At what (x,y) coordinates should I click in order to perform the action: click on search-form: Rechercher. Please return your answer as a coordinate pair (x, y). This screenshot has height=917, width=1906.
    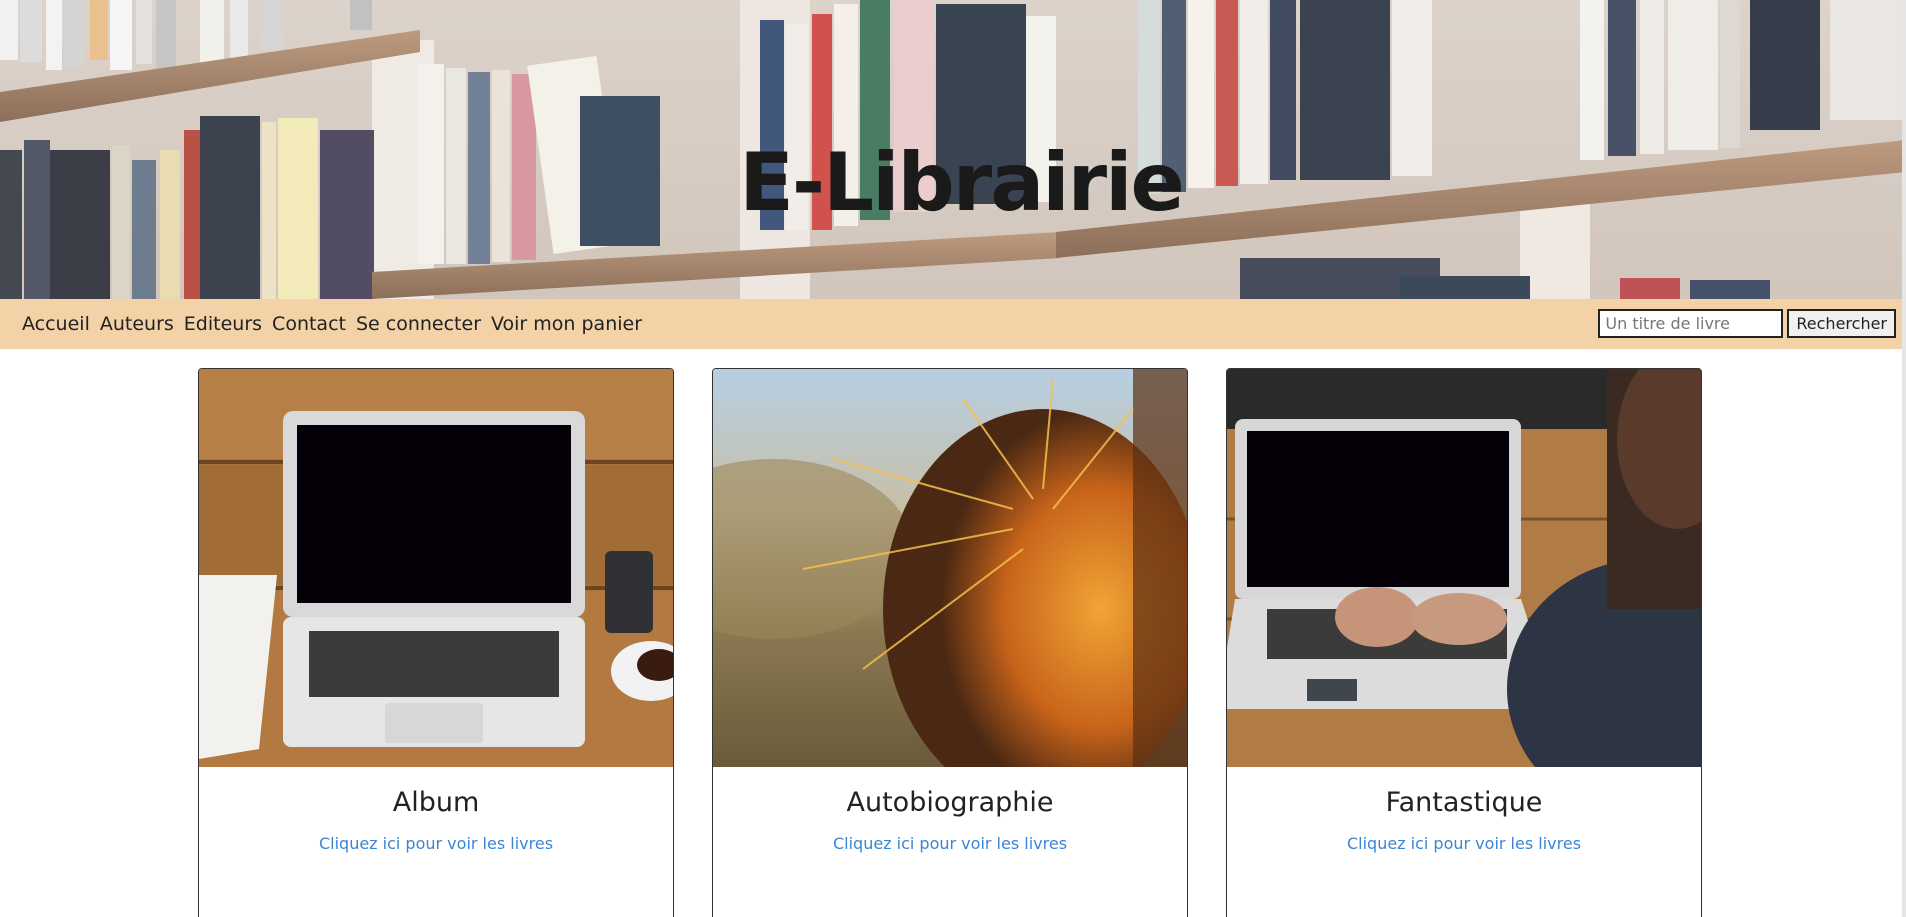
    Looking at the image, I should click on (1747, 323).